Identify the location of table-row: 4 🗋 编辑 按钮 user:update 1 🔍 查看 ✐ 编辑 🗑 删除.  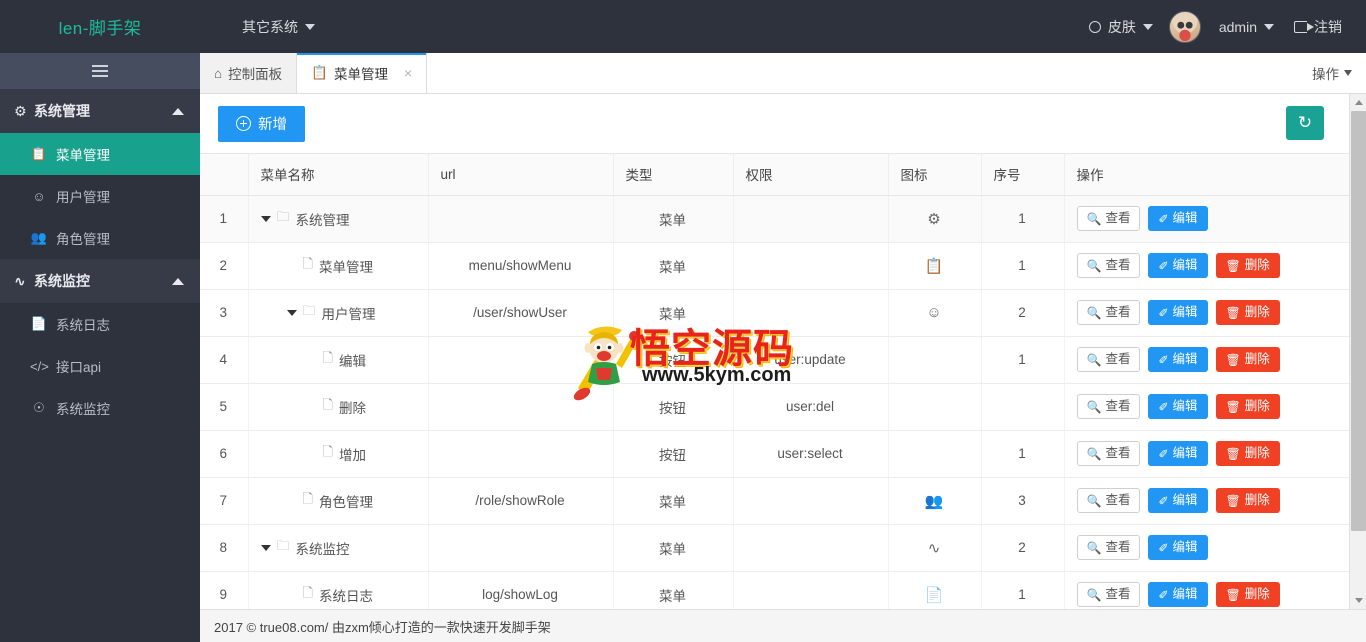
(774, 360).